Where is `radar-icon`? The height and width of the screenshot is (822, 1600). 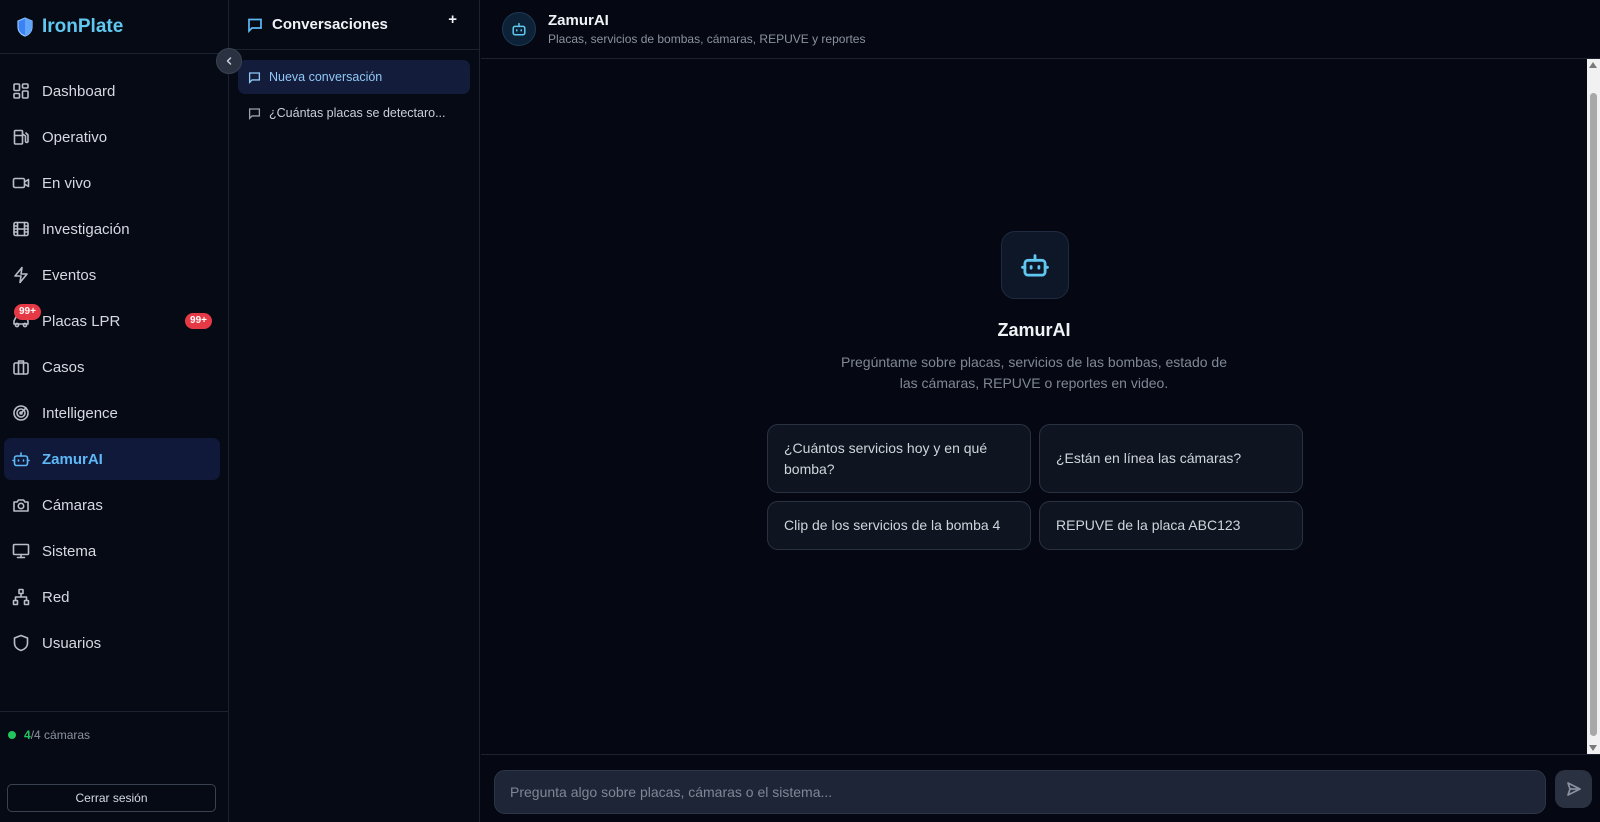
radar-icon is located at coordinates (21, 413).